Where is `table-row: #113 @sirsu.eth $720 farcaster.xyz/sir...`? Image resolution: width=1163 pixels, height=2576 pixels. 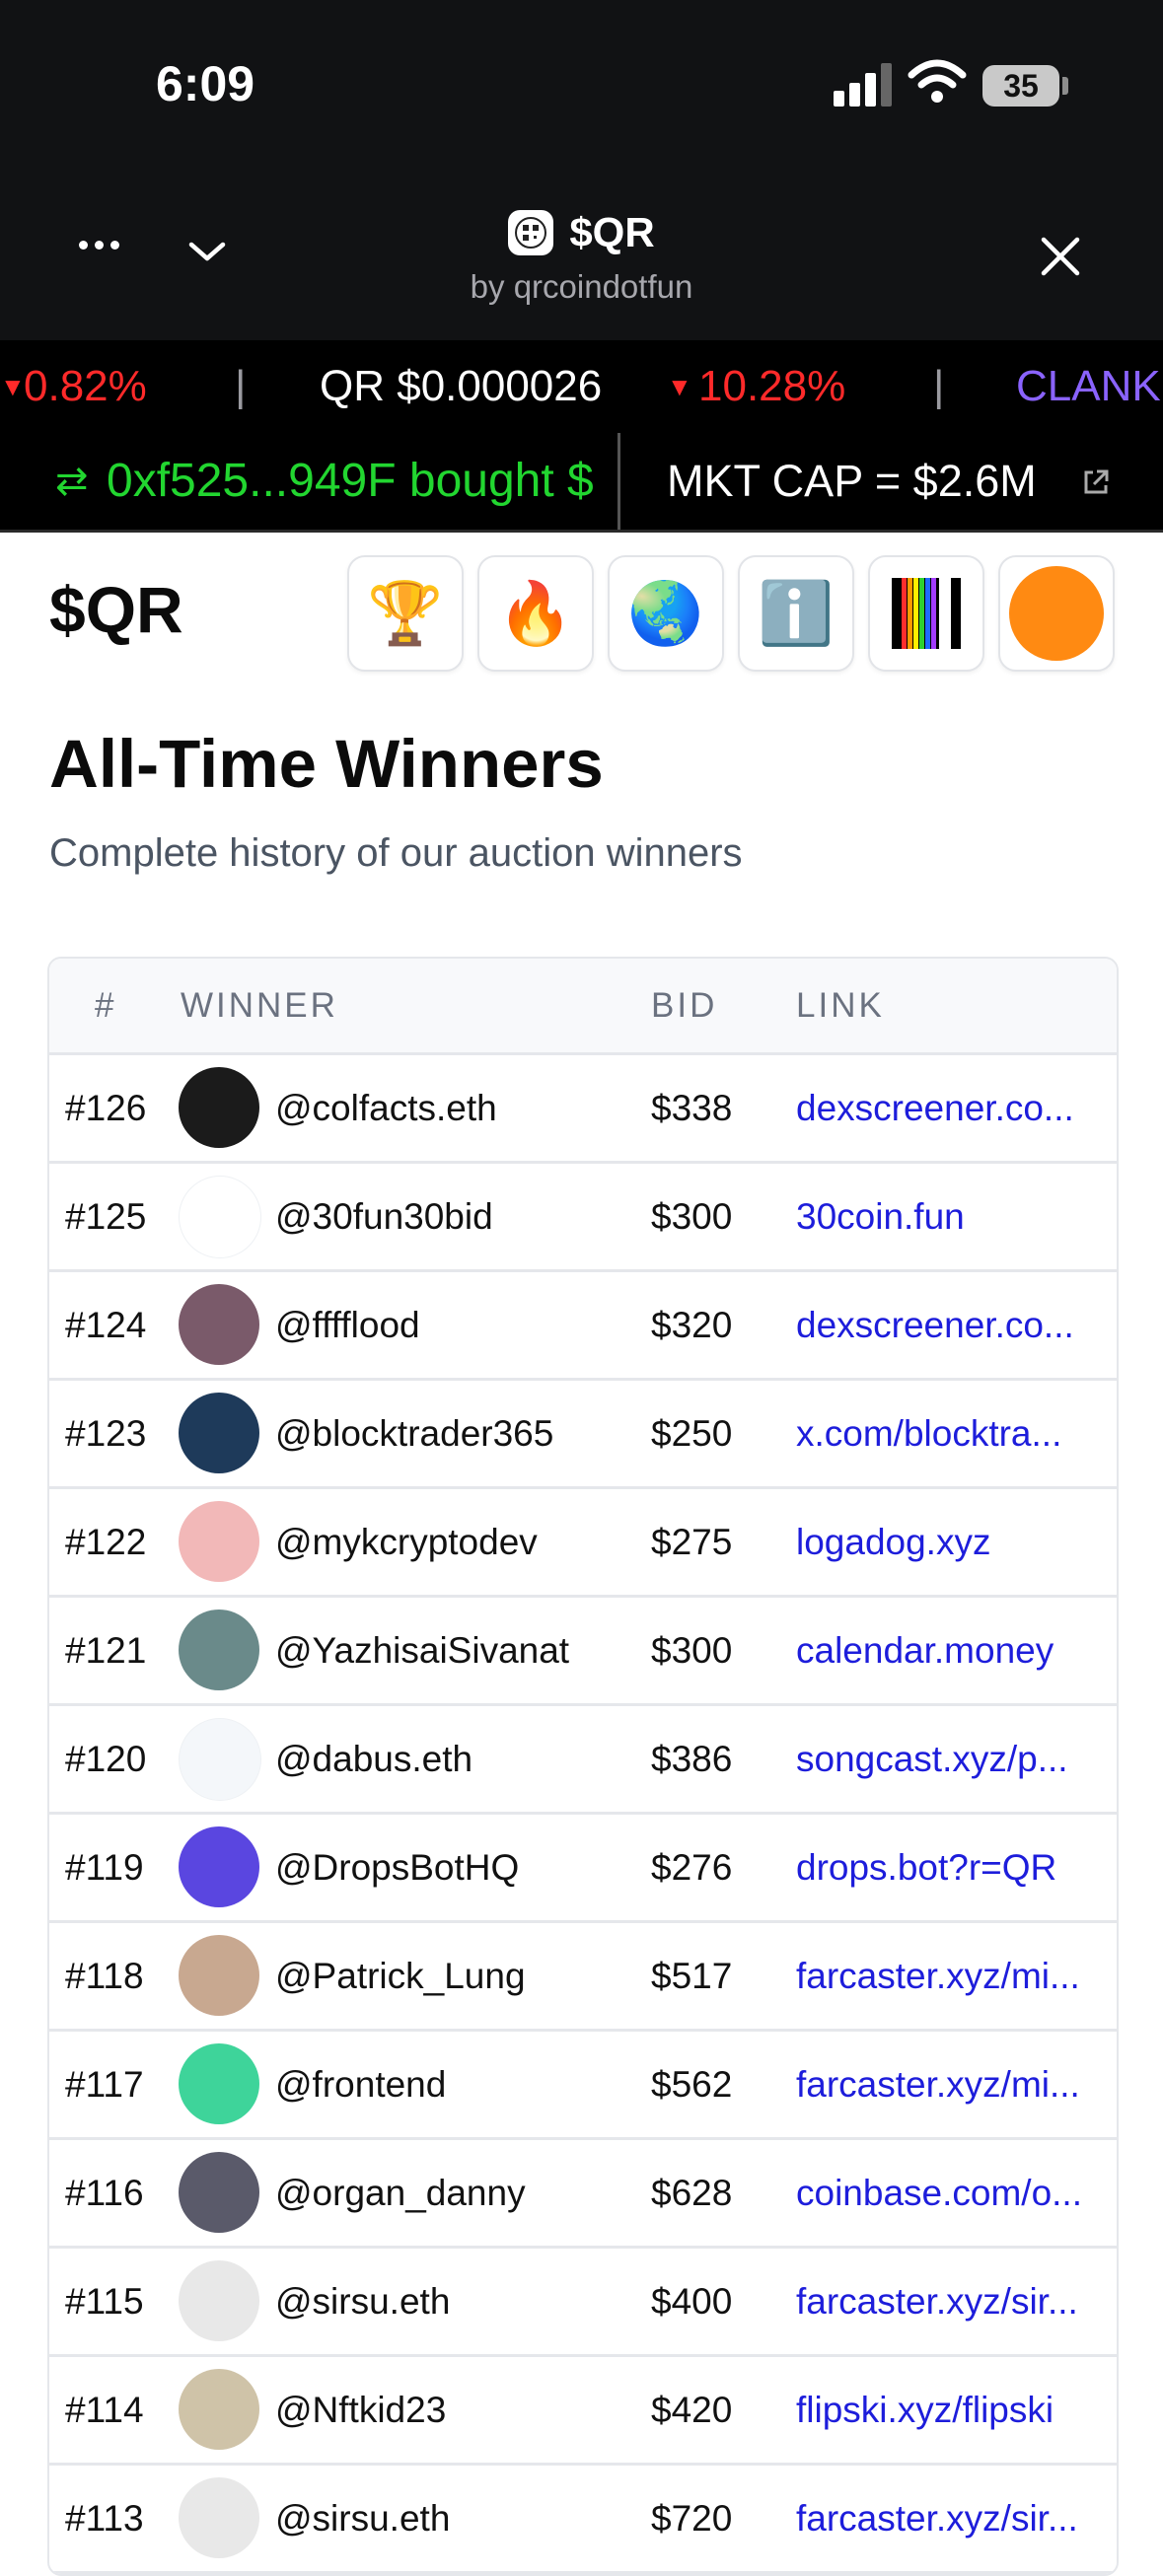 table-row: #113 @sirsu.eth $720 farcaster.xyz/sir... is located at coordinates (583, 2520).